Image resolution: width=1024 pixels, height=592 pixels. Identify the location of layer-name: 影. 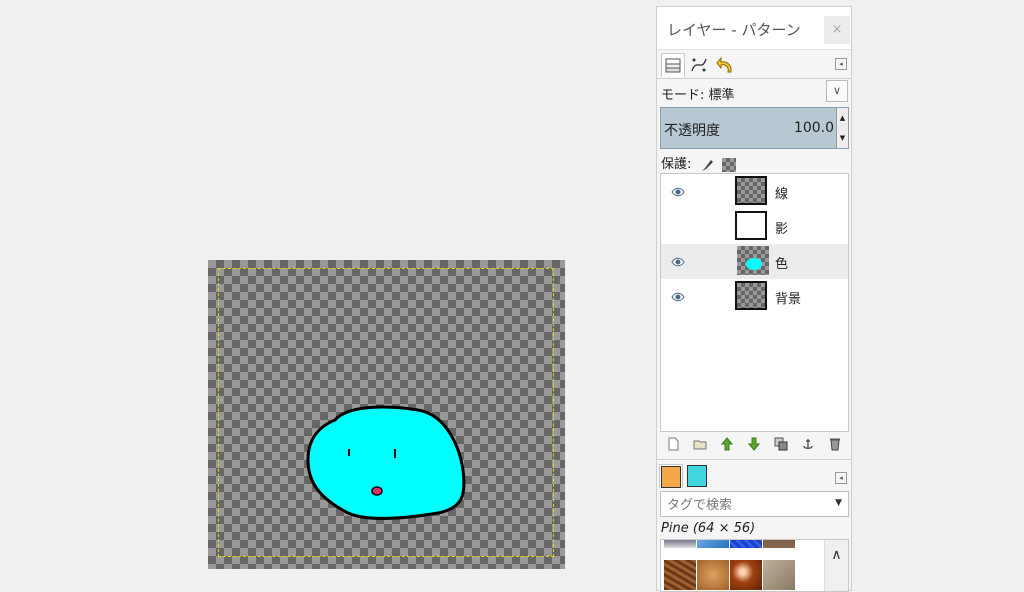
(782, 229).